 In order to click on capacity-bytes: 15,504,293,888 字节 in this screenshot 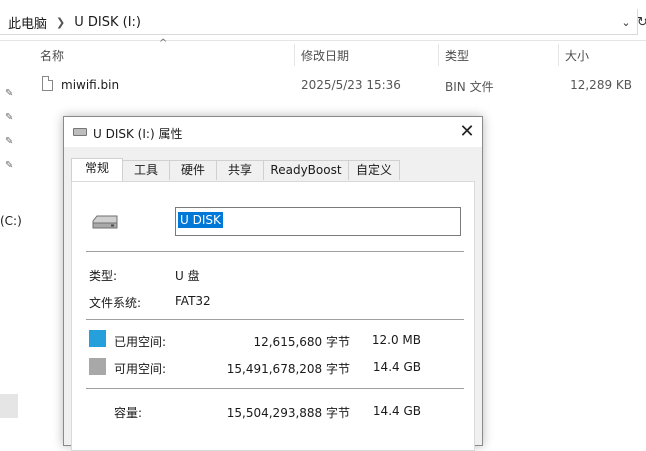, I will do `click(288, 413)`.